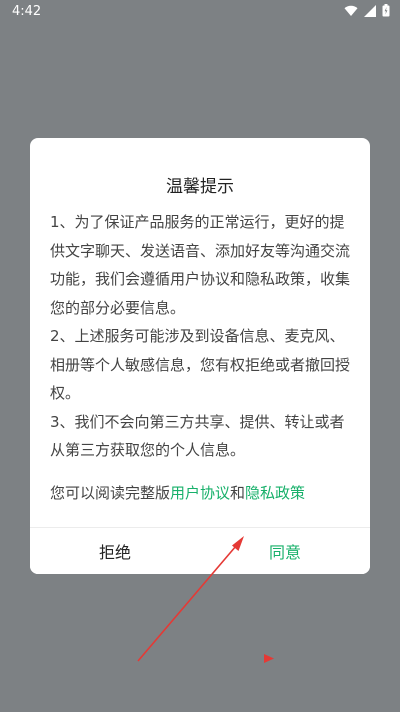 The width and height of the screenshot is (400, 712). I want to click on battery-charging-icon, so click(386, 10).